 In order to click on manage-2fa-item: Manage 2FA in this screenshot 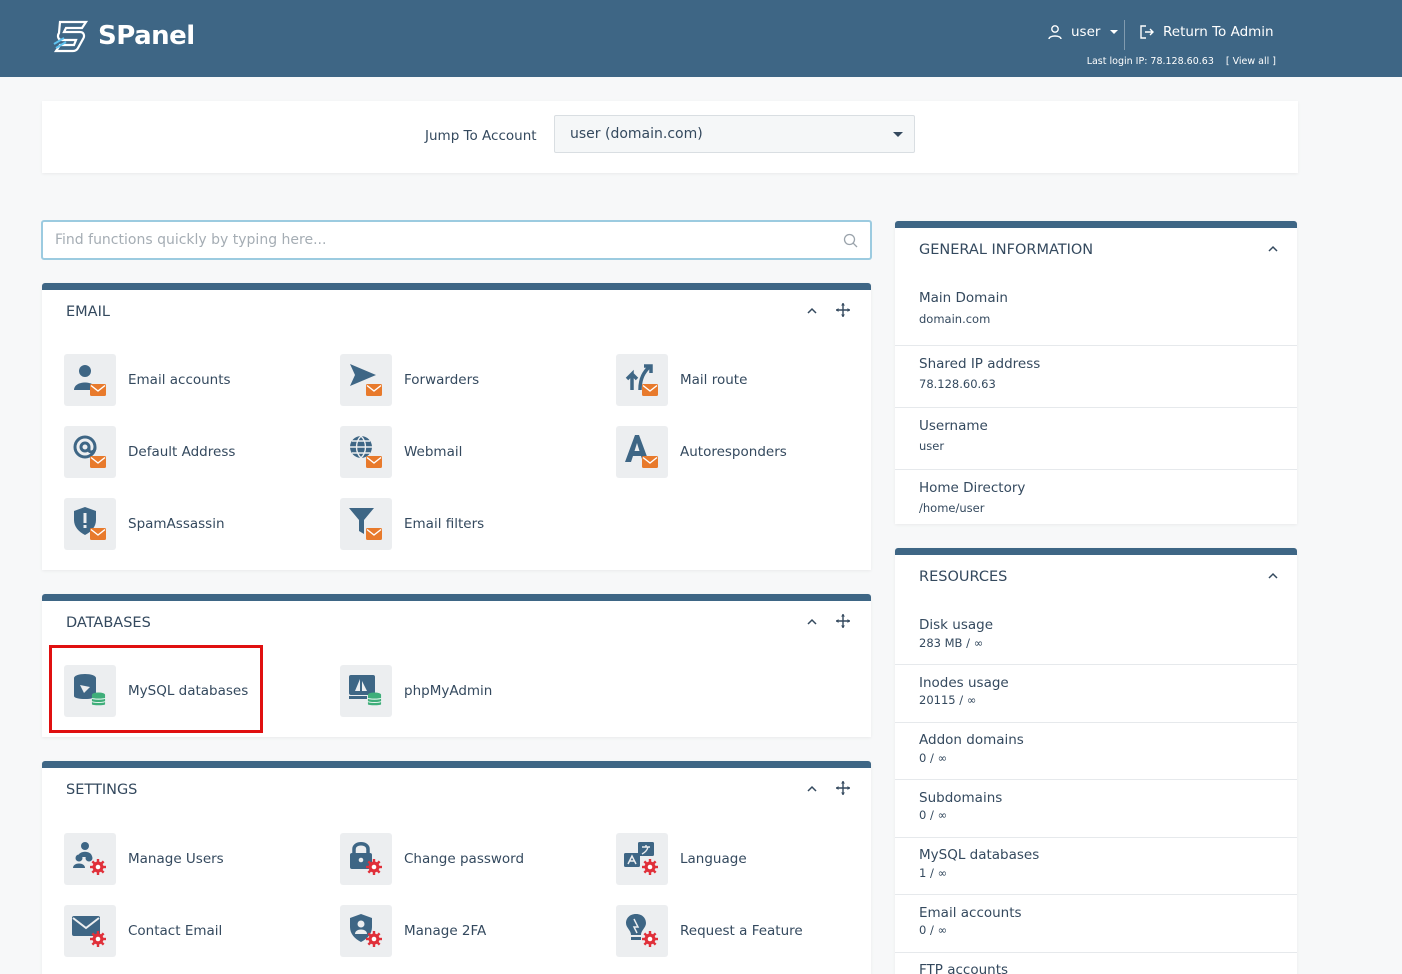, I will do `click(413, 931)`.